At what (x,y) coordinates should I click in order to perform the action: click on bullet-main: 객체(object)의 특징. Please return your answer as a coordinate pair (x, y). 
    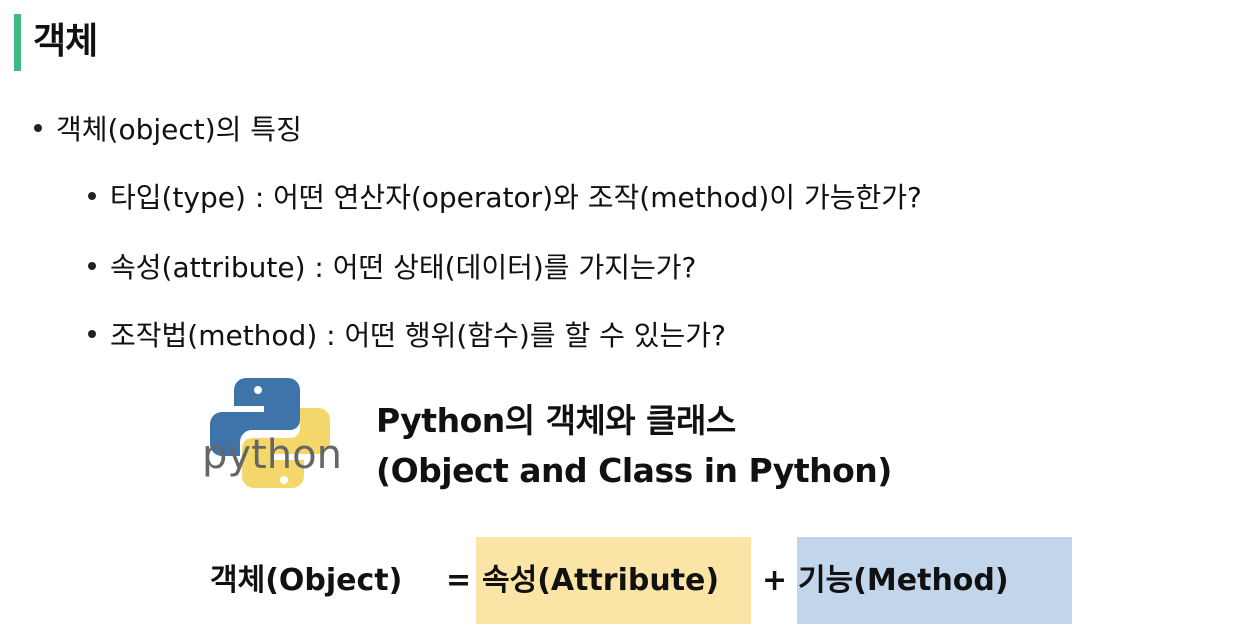
    Looking at the image, I should click on (168, 130).